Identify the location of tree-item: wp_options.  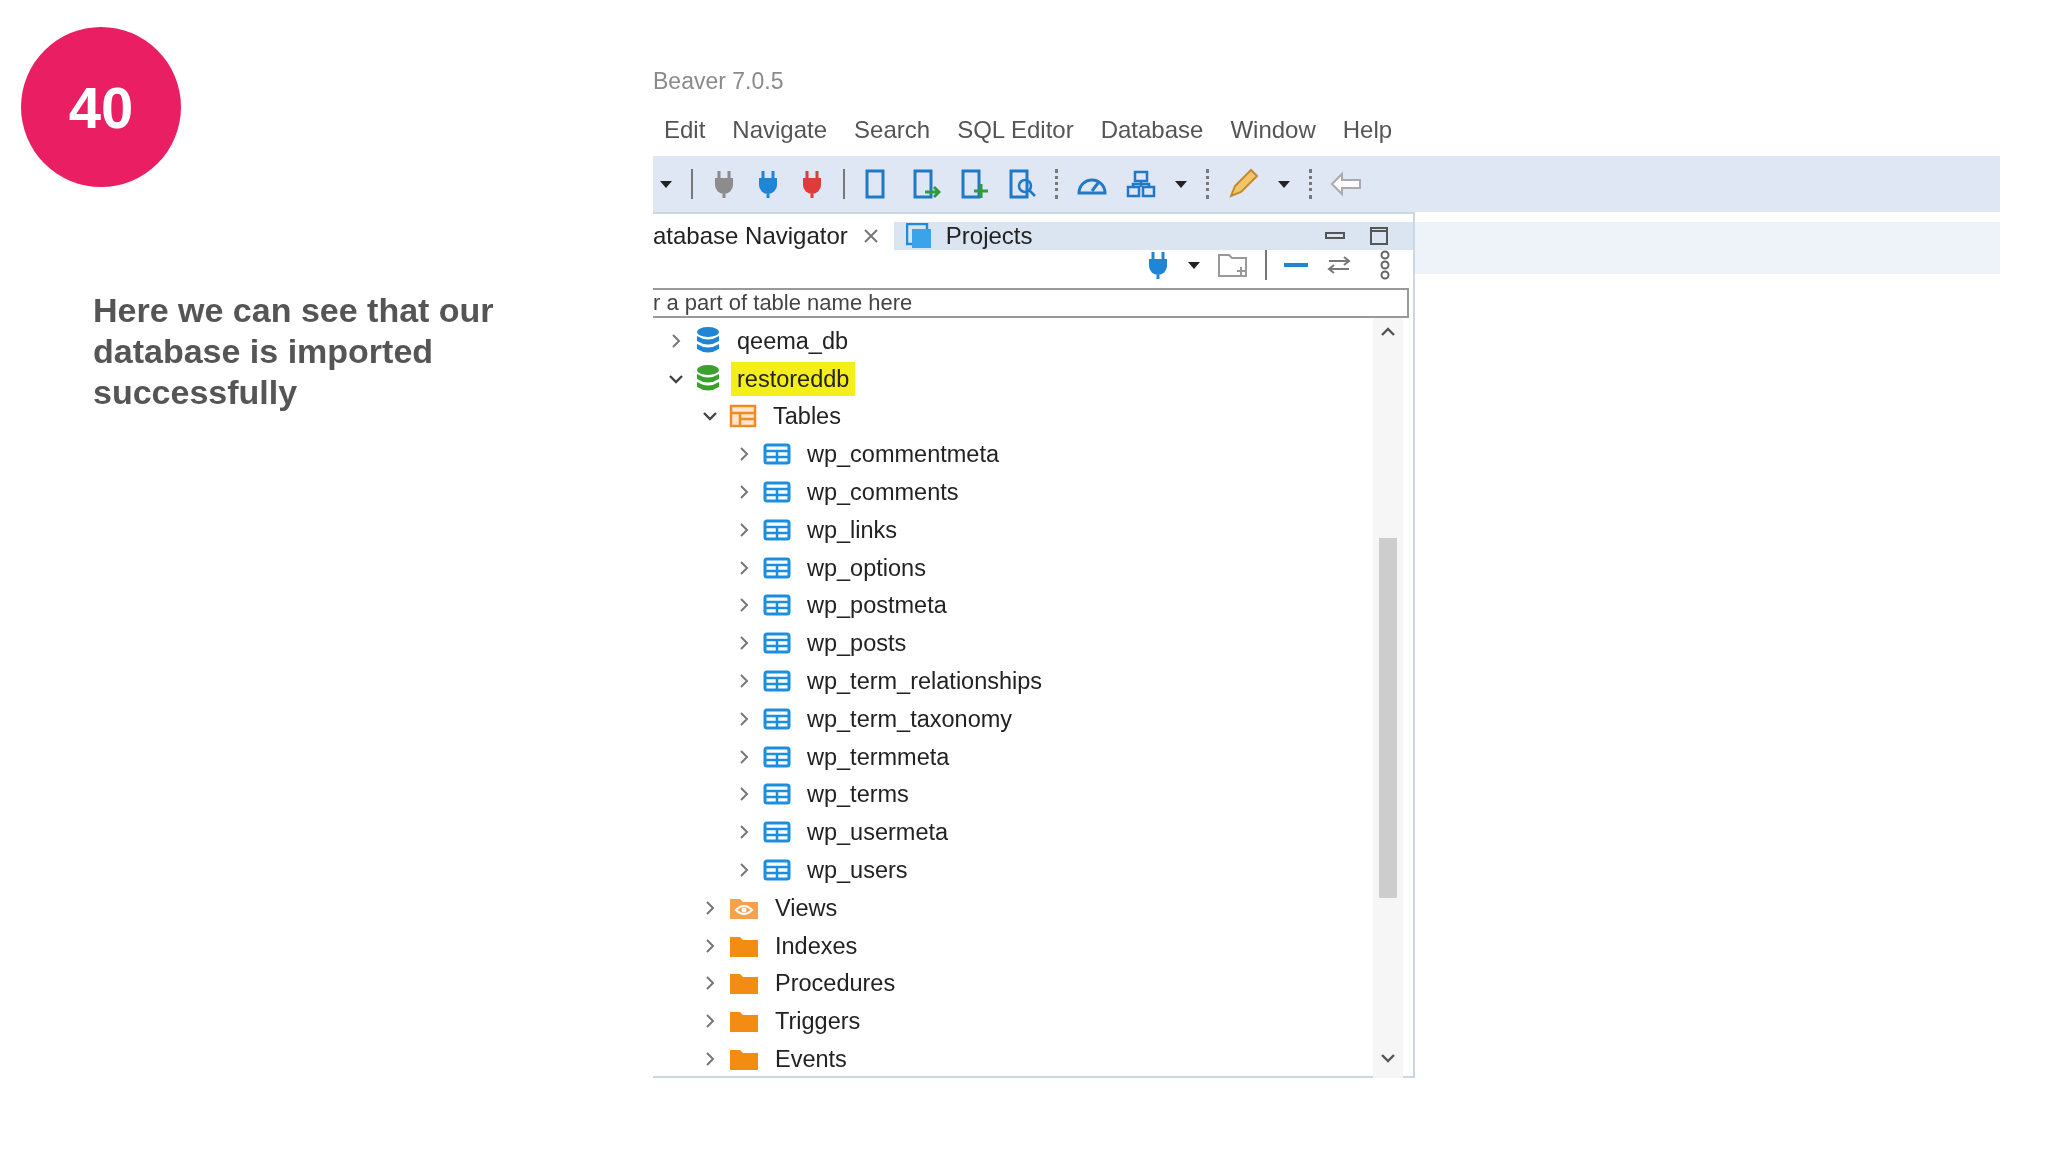
(866, 567).